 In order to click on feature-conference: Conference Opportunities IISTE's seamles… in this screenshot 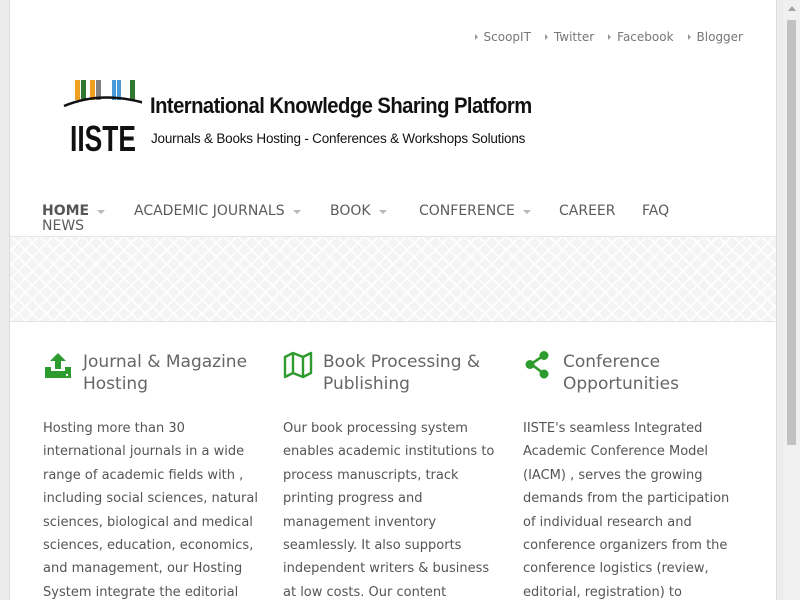, I will do `click(633, 475)`.